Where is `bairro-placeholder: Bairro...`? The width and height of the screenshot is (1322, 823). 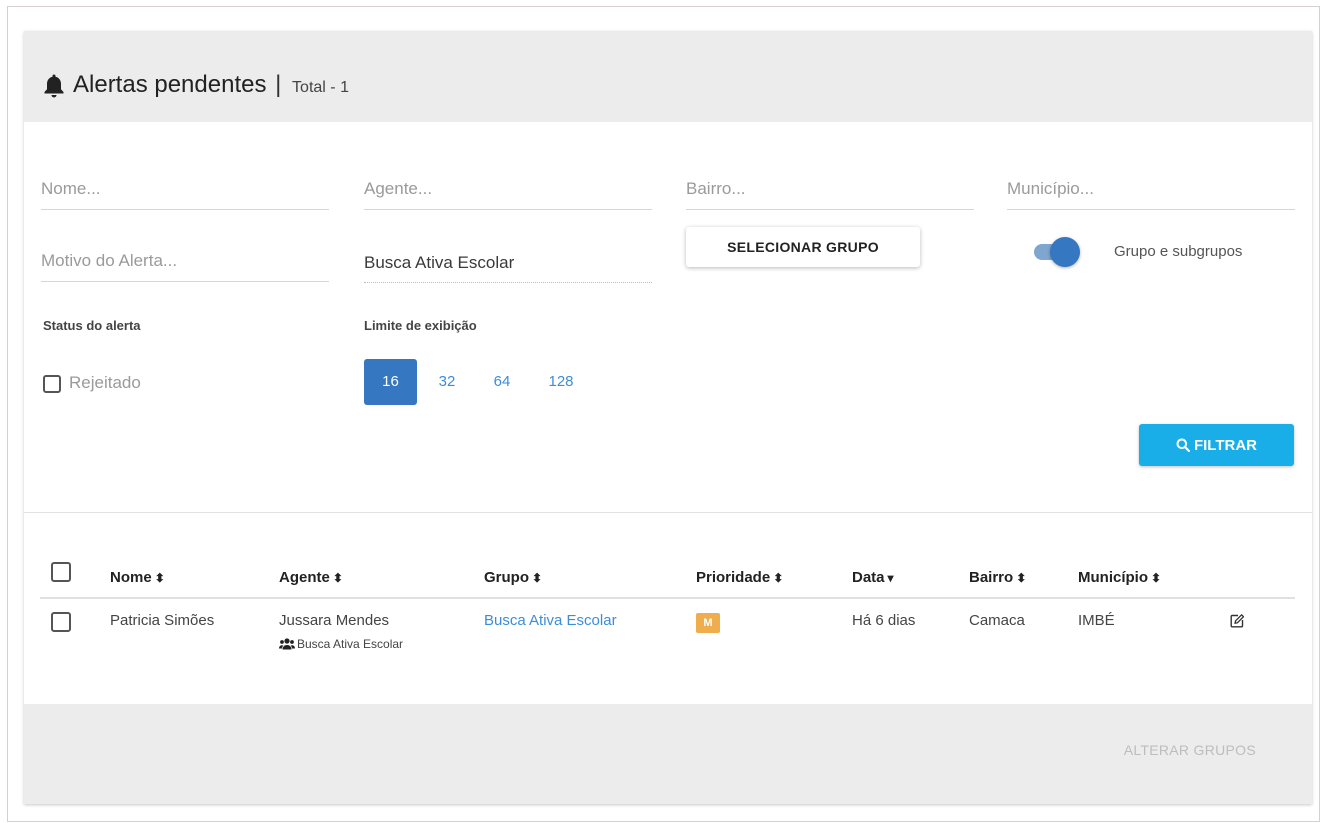
bairro-placeholder: Bairro... is located at coordinates (716, 188).